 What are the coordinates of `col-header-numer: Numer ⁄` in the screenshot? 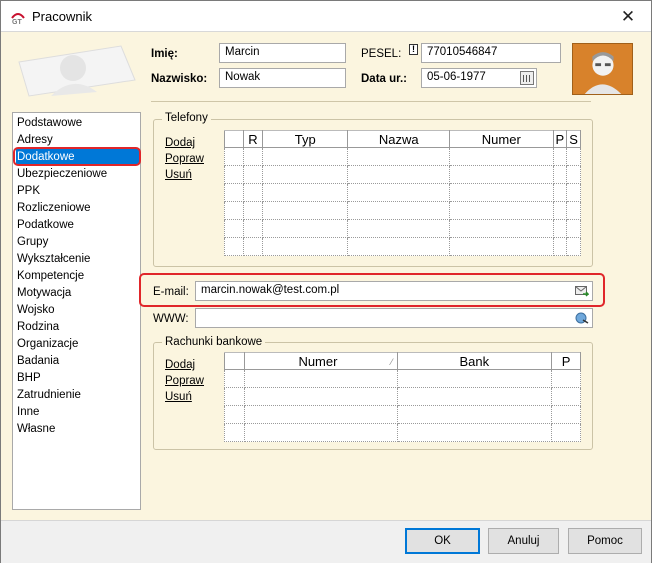 It's located at (320, 361).